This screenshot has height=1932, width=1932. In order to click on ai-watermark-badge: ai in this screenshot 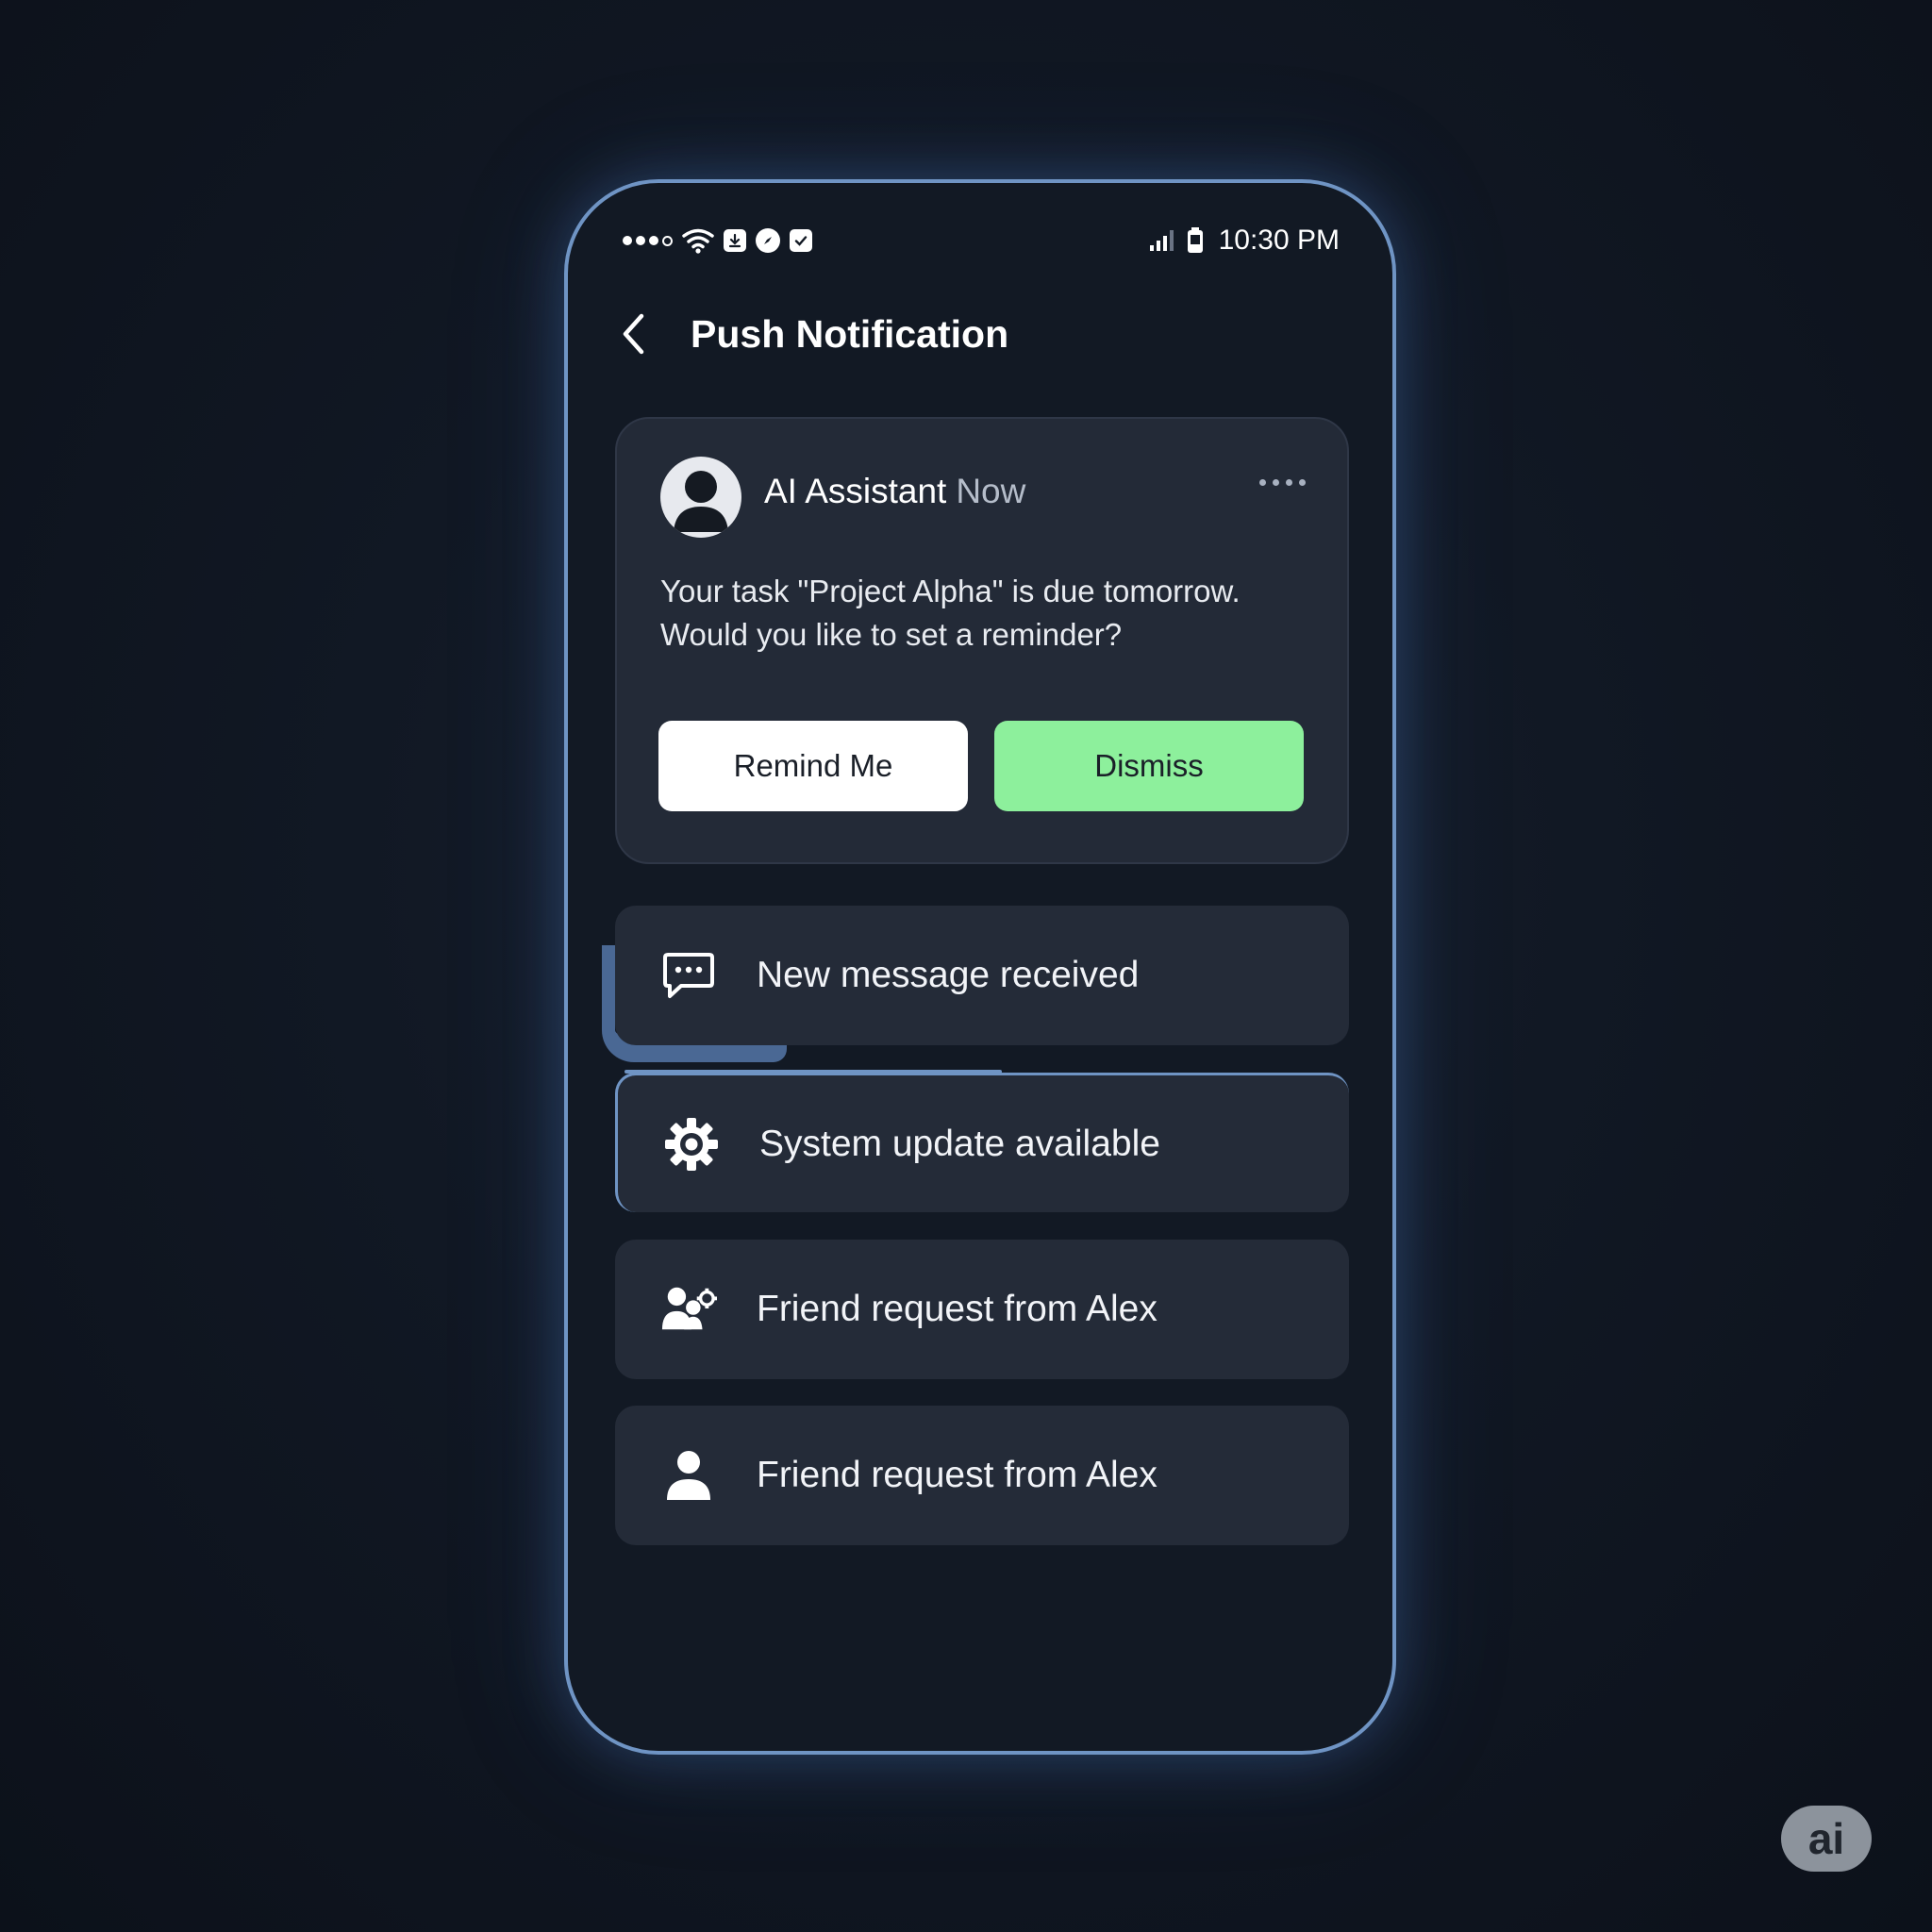, I will do `click(1826, 1839)`.